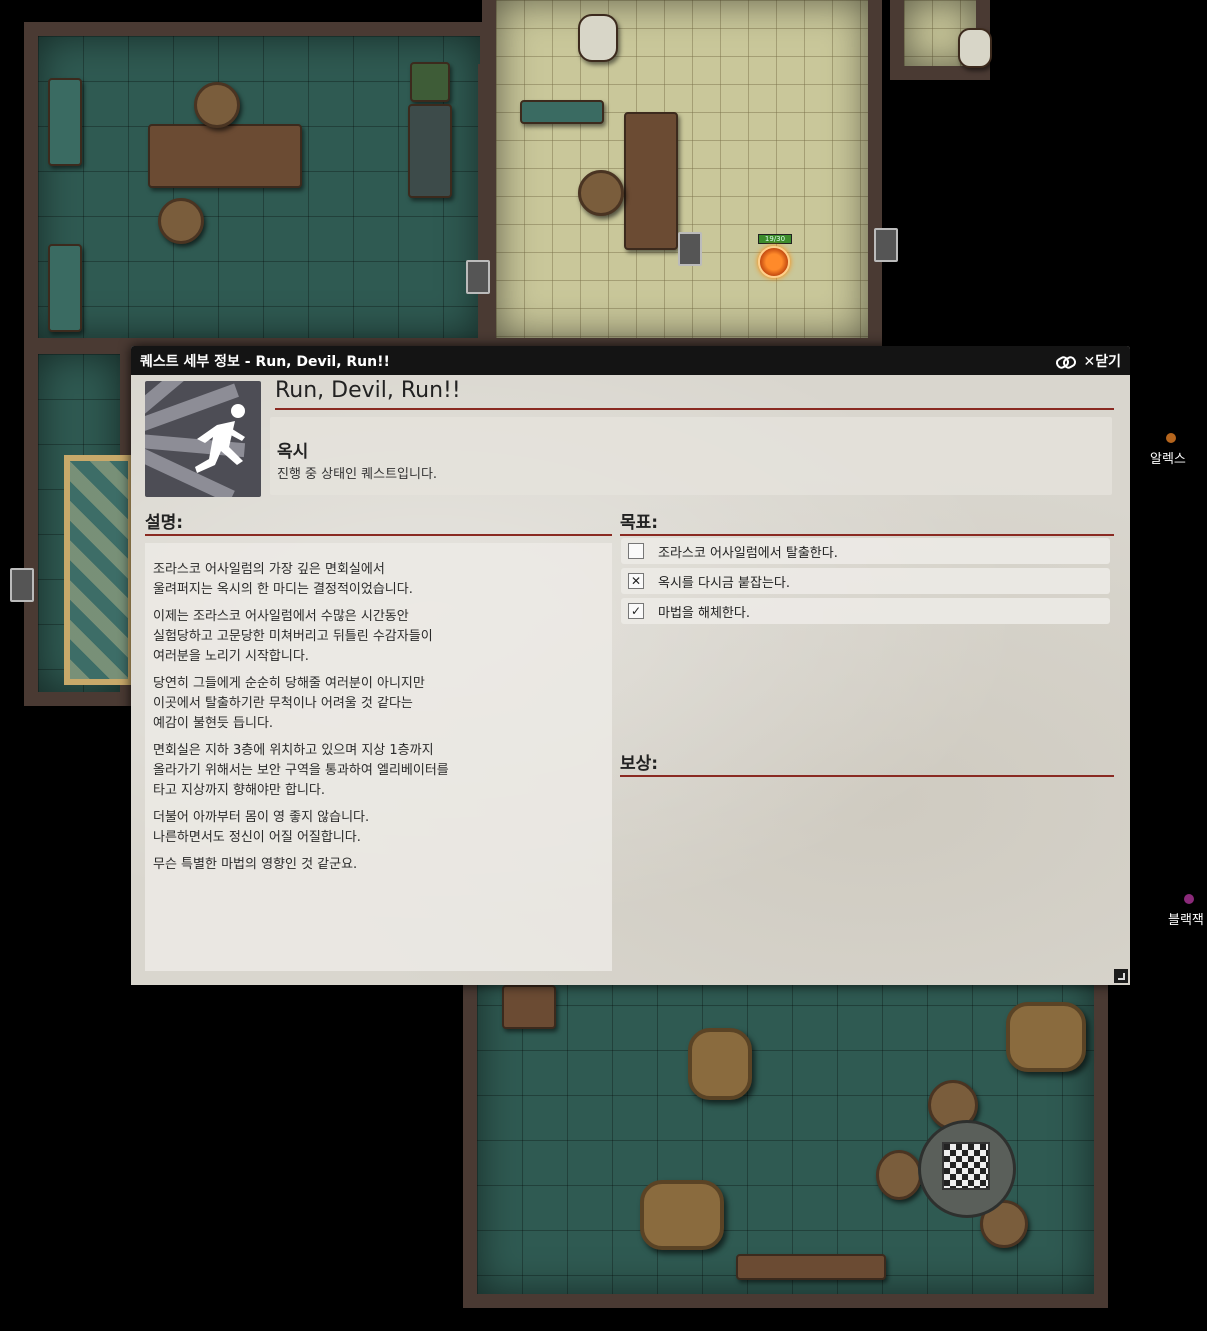 This screenshot has width=1207, height=1331. What do you see at coordinates (865, 581) in the screenshot?
I see `objective-item: ✕ 옥시를 다시금 붙잡는다.` at bounding box center [865, 581].